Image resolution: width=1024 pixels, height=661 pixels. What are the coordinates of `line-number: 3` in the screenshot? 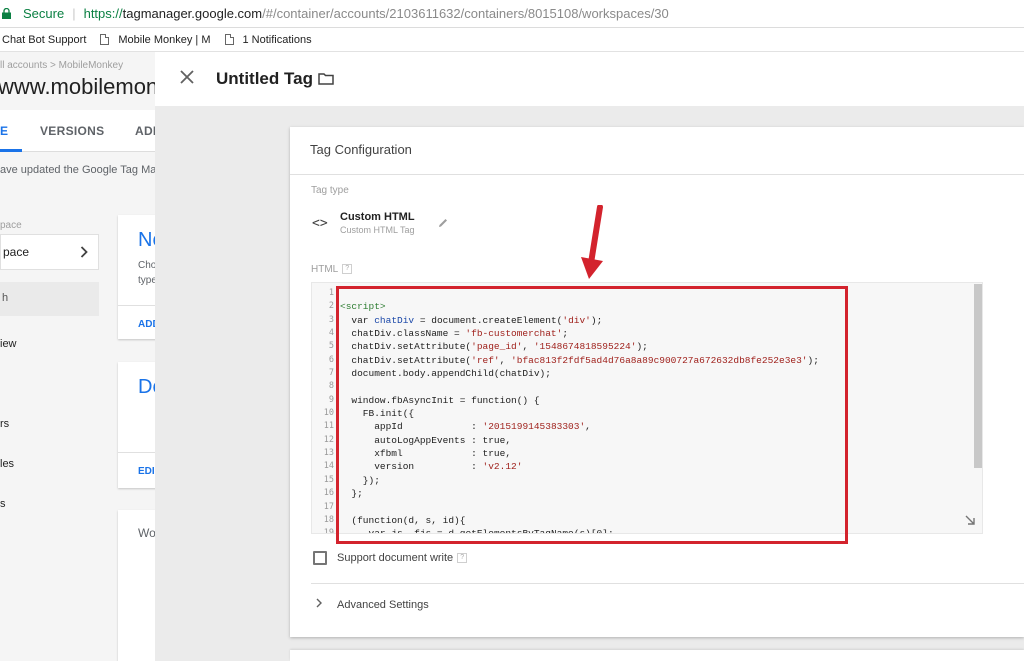 It's located at (331, 319).